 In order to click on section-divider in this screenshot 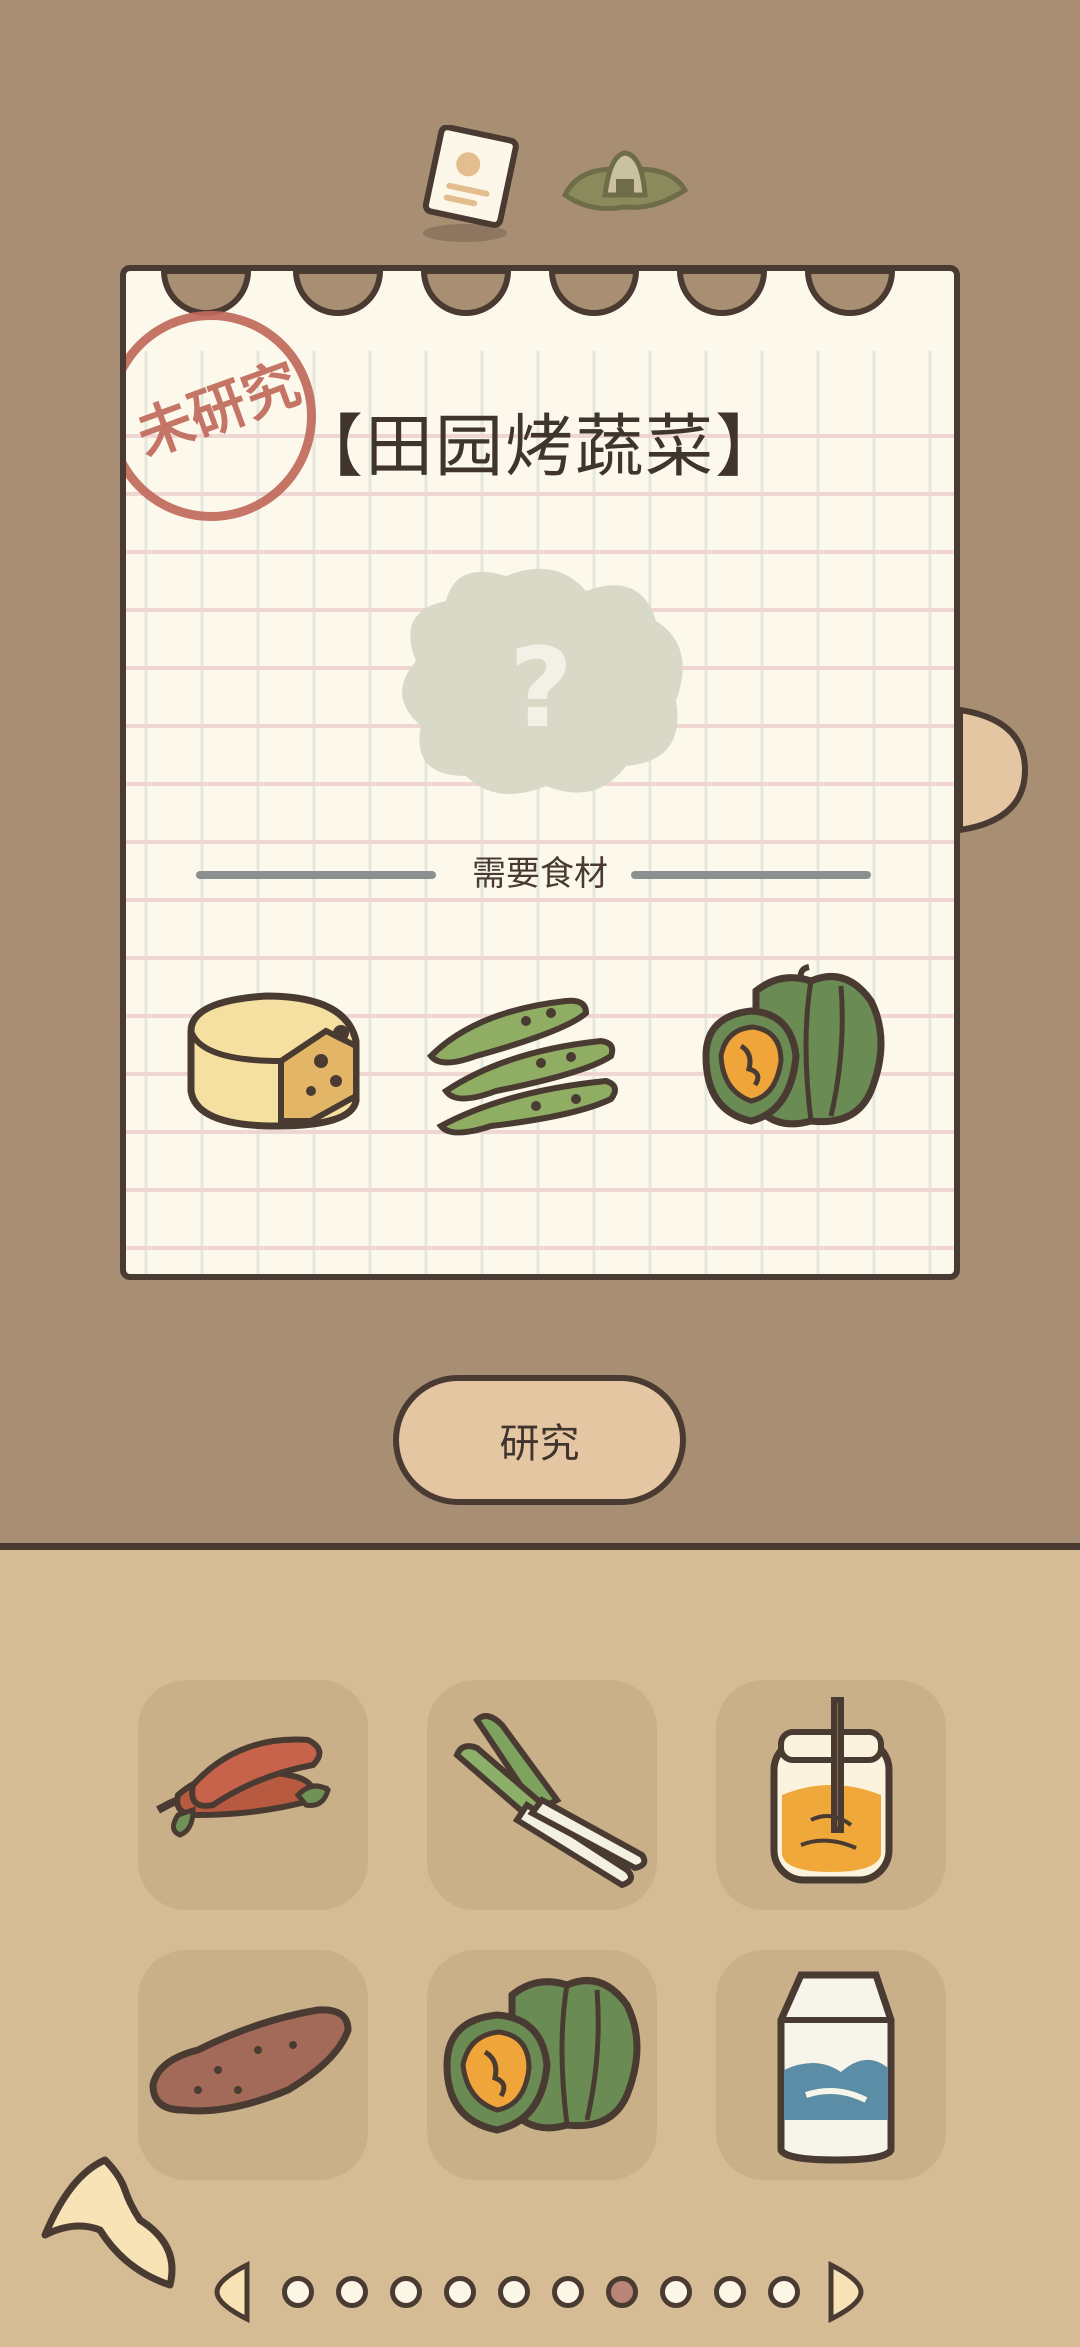, I will do `click(540, 1546)`.